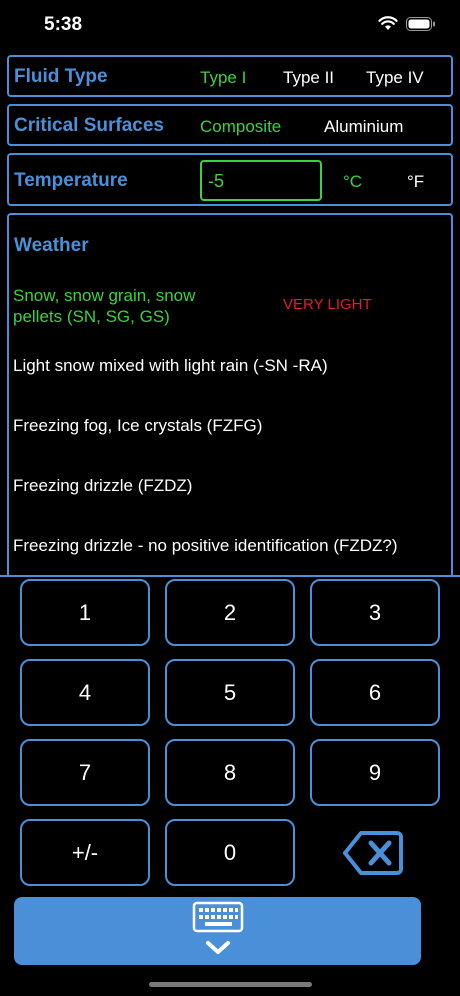 Image resolution: width=460 pixels, height=996 pixels. What do you see at coordinates (261, 180) in the screenshot?
I see `temperature-input: -5` at bounding box center [261, 180].